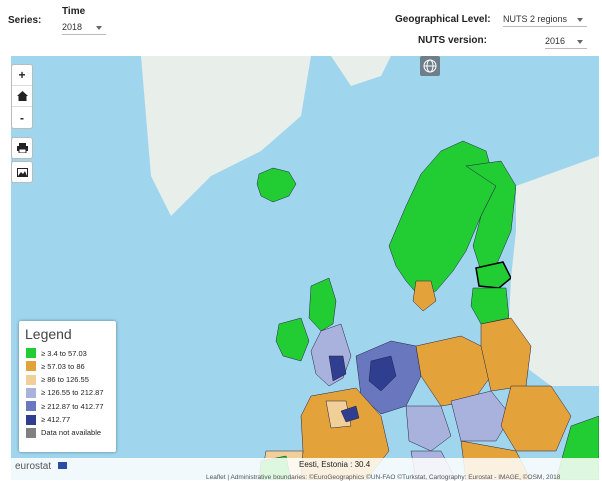  What do you see at coordinates (64, 353) in the screenshot?
I see `legend-label: ≥ 3.4 to 57.03` at bounding box center [64, 353].